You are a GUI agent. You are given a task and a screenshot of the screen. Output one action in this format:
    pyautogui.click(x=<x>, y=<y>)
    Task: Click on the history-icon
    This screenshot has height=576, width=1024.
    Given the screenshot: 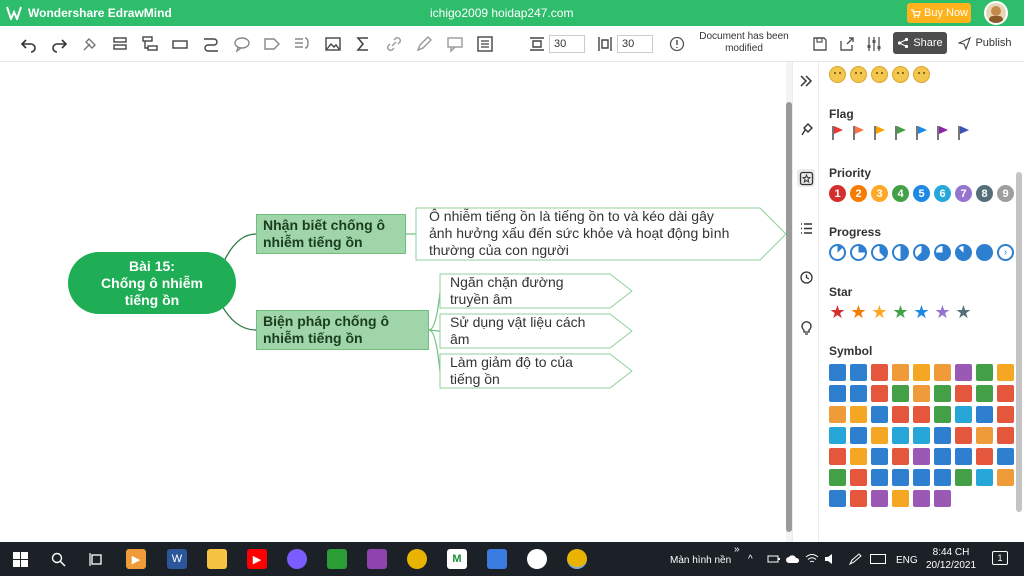 What is the action you would take?
    pyautogui.click(x=806, y=277)
    